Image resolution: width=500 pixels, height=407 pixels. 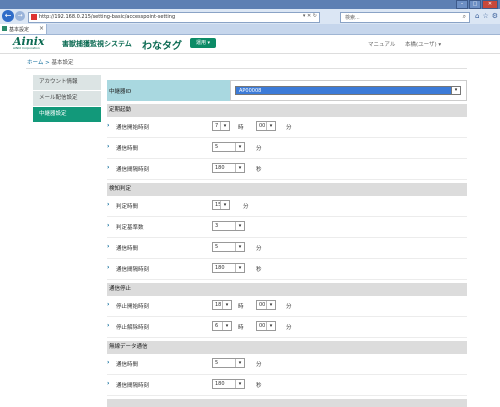 What do you see at coordinates (217, 326) in the screenshot?
I see `select-value: 6` at bounding box center [217, 326].